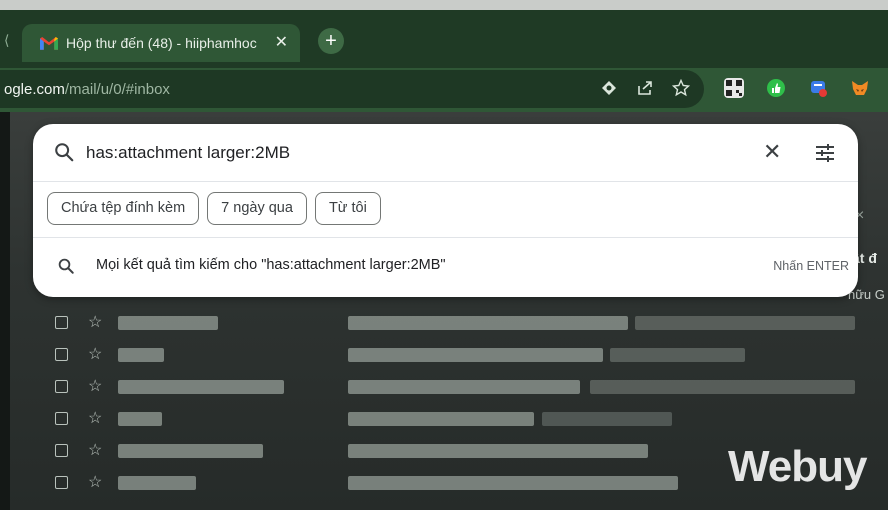 This screenshot has width=888, height=510. I want to click on url-path: /mail/u/0/#inbox, so click(117, 89).